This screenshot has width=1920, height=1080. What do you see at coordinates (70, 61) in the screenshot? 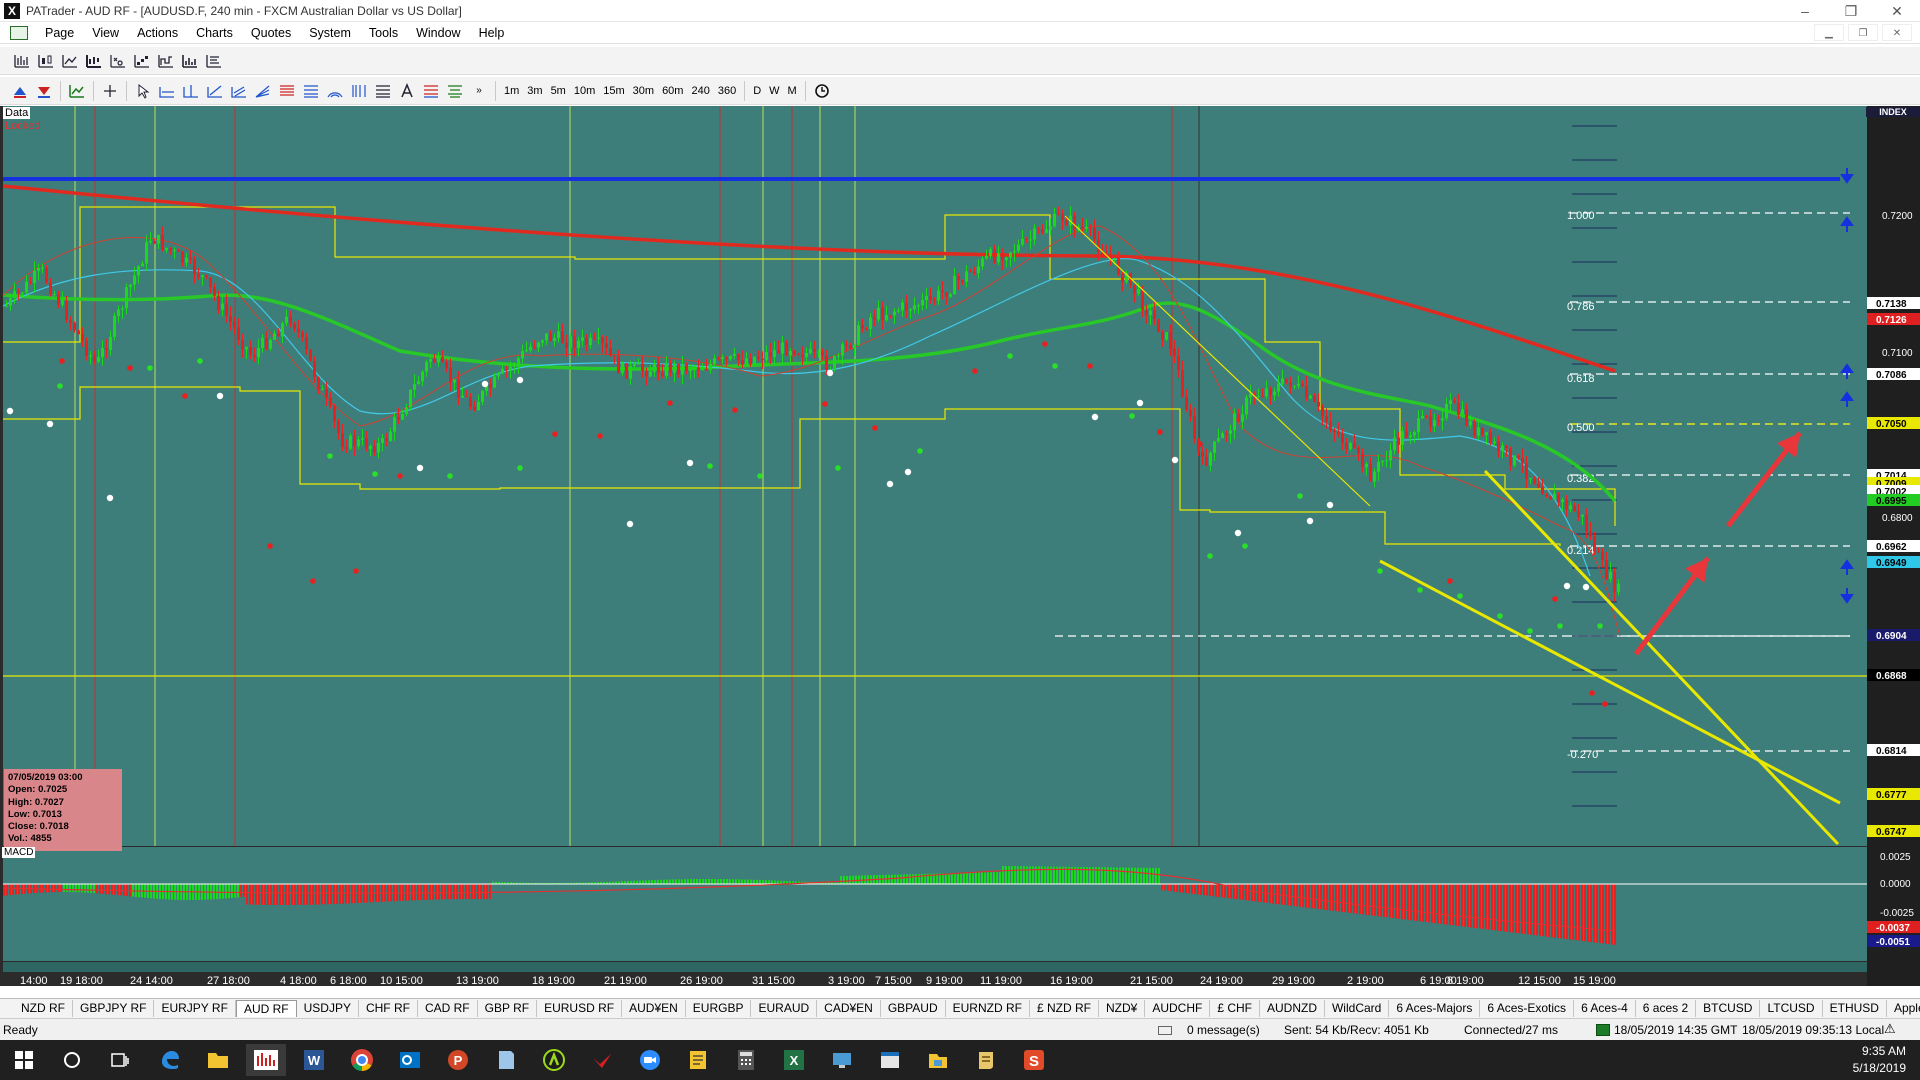
I see `line-chart-icon` at bounding box center [70, 61].